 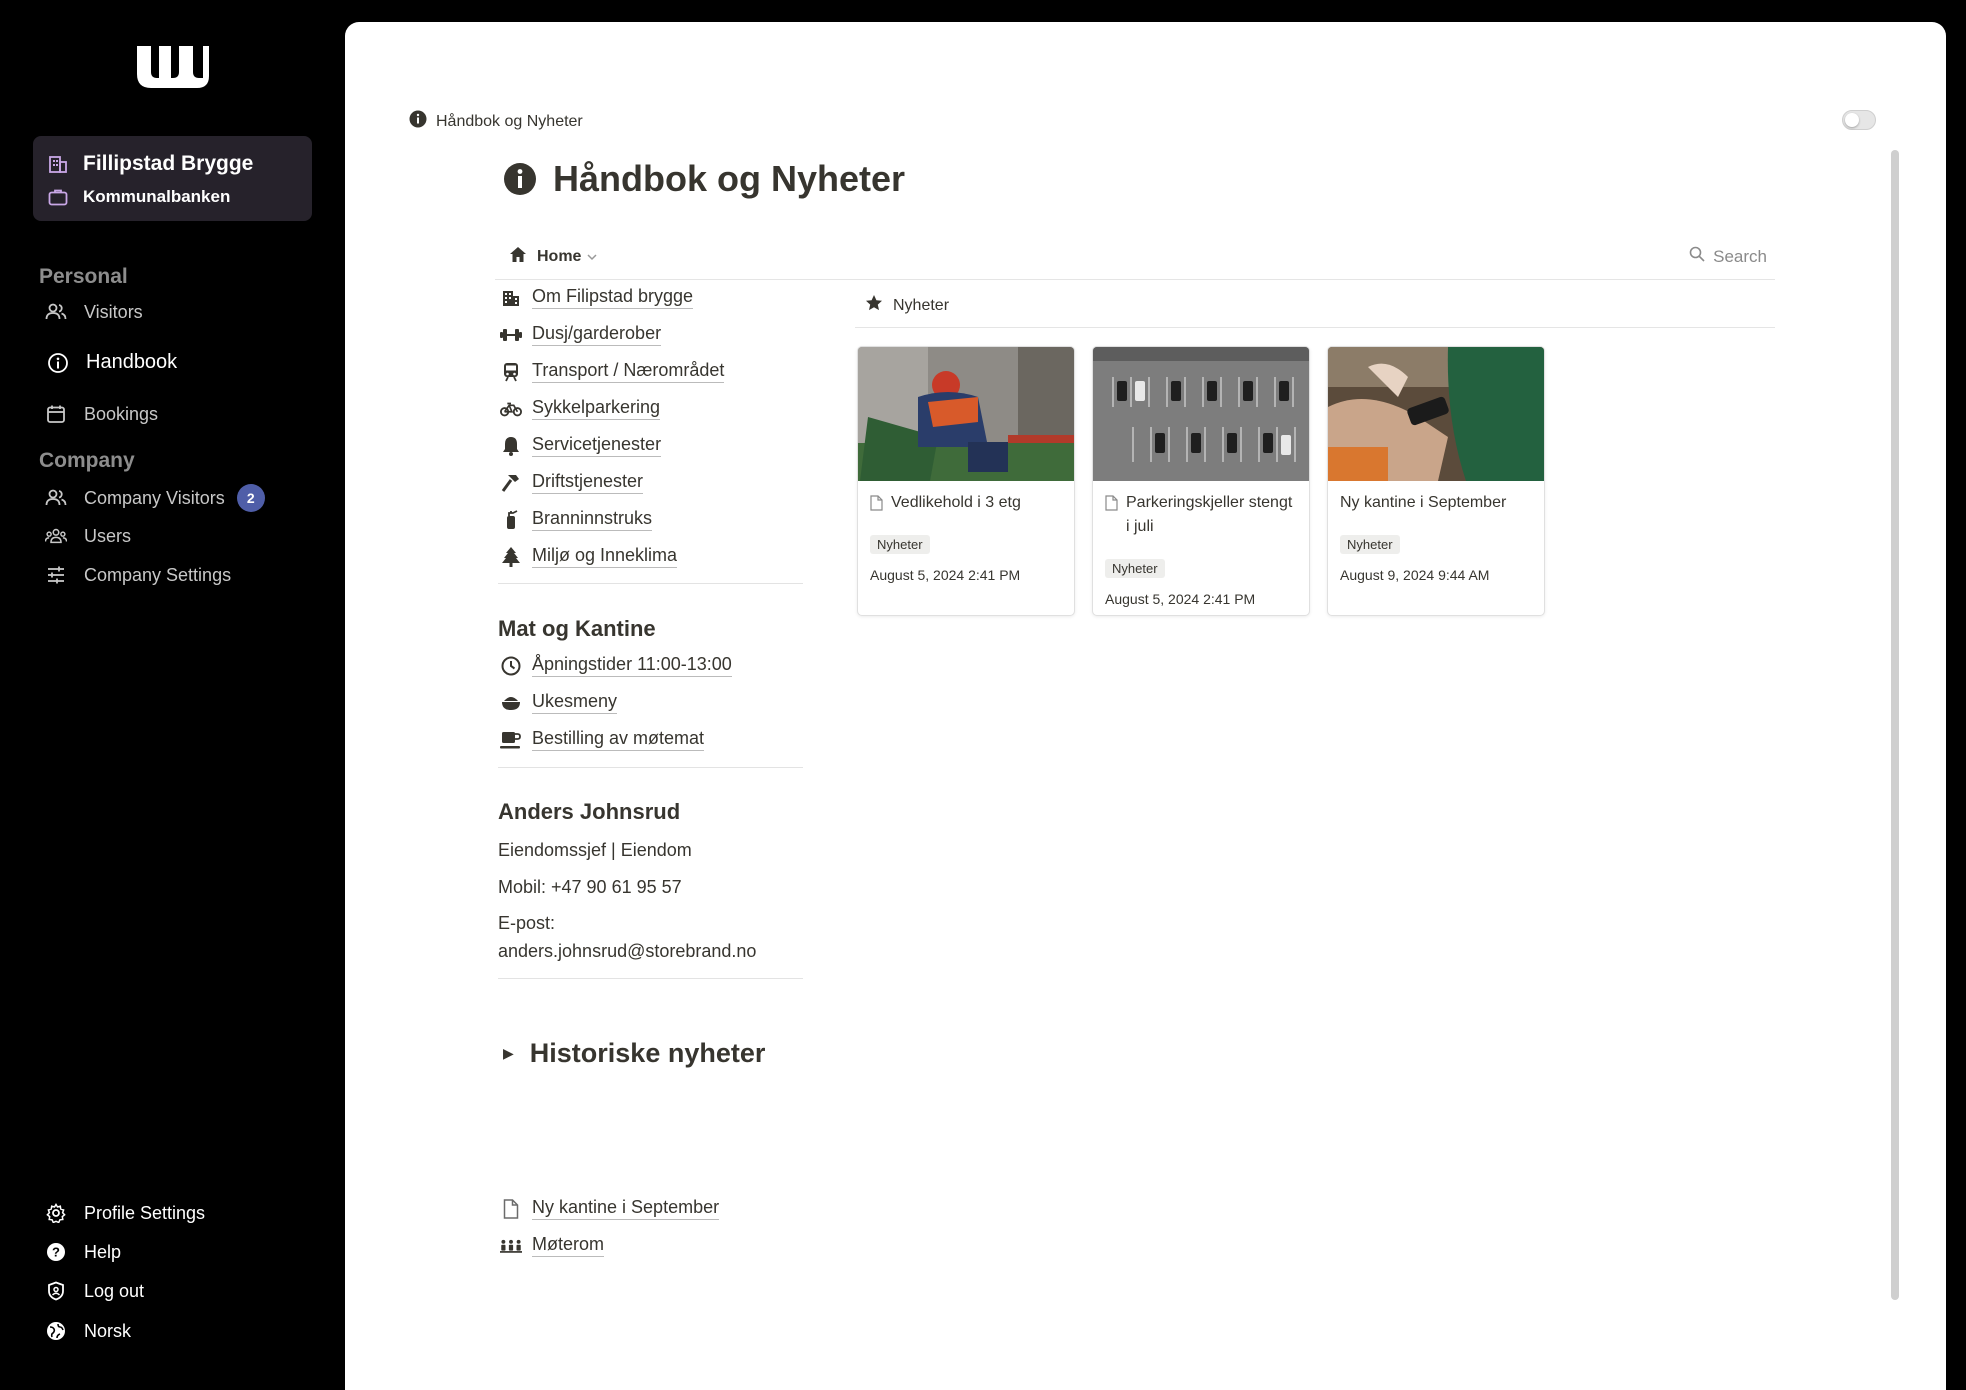 I want to click on tab-home: Home, so click(x=553, y=257).